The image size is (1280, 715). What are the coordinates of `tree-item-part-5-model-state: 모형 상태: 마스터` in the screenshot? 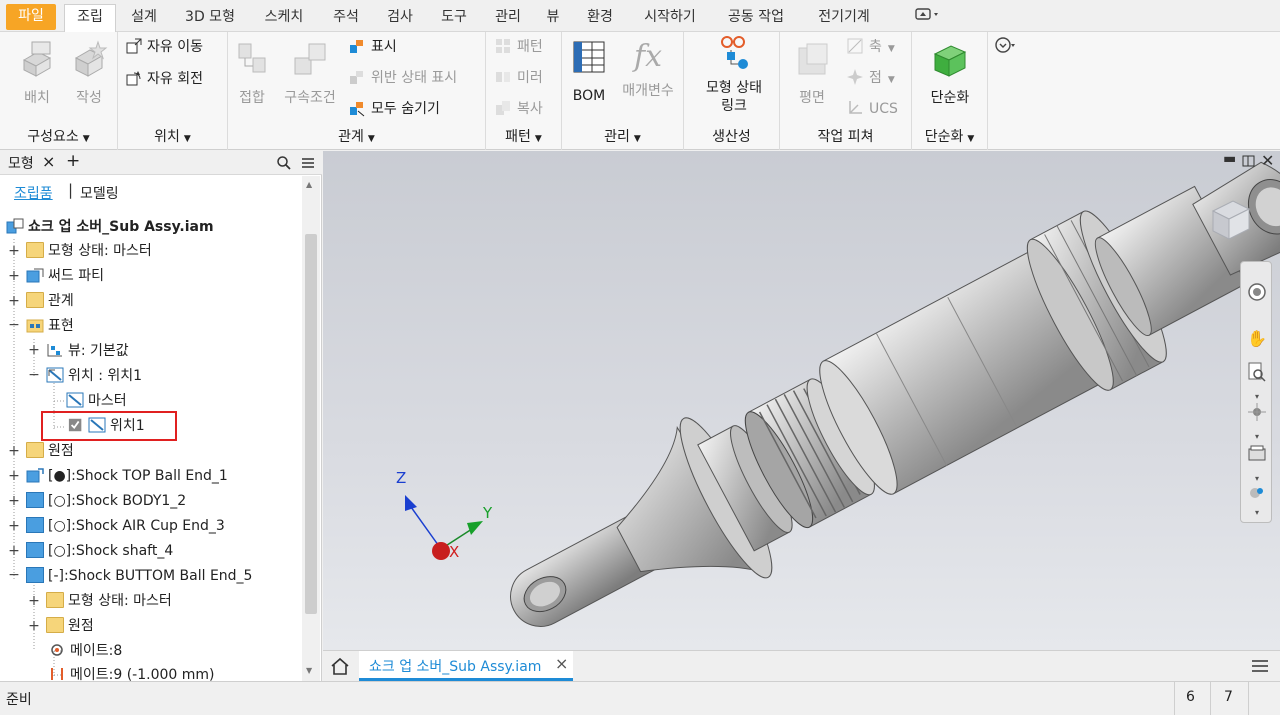 It's located at (109, 601).